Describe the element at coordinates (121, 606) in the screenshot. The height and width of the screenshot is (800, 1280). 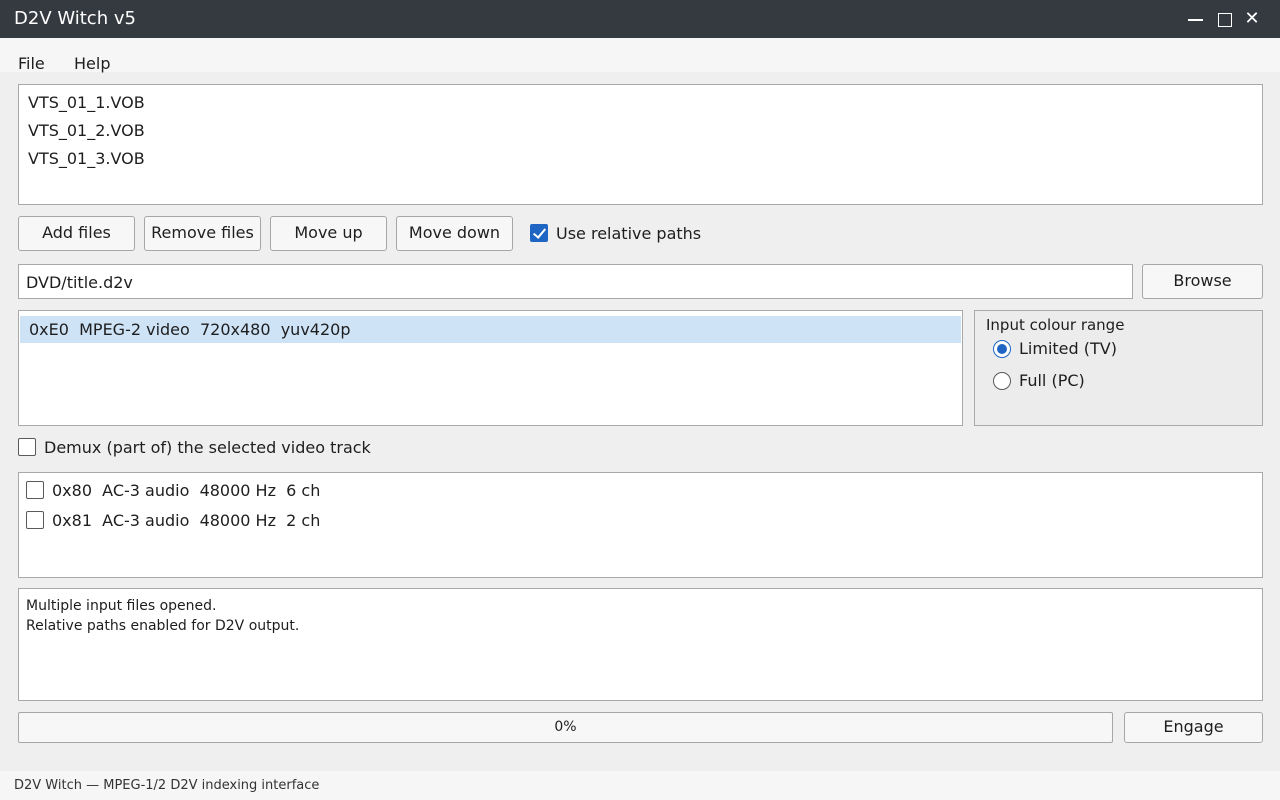
I see `log-line: Multiple input files opened.` at that location.